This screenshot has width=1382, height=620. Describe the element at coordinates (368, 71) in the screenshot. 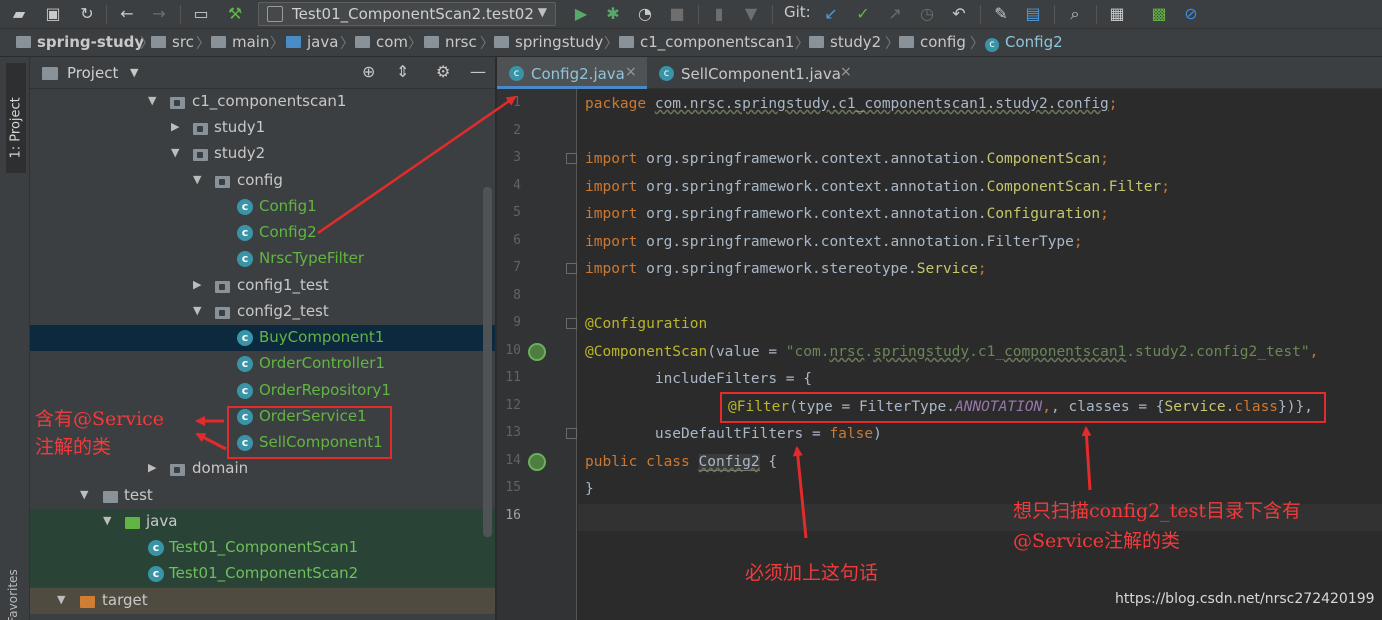

I see `locate-target-icon: ⊕` at that location.